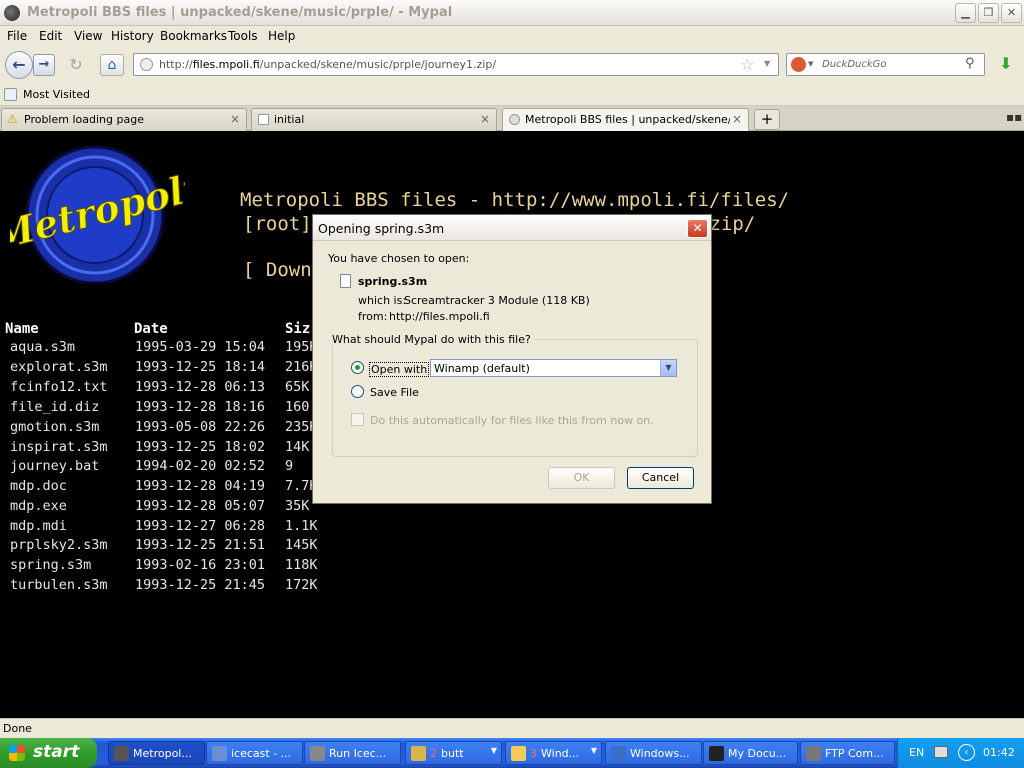  I want to click on menu-bookmarks: Bookmarks, so click(193, 36).